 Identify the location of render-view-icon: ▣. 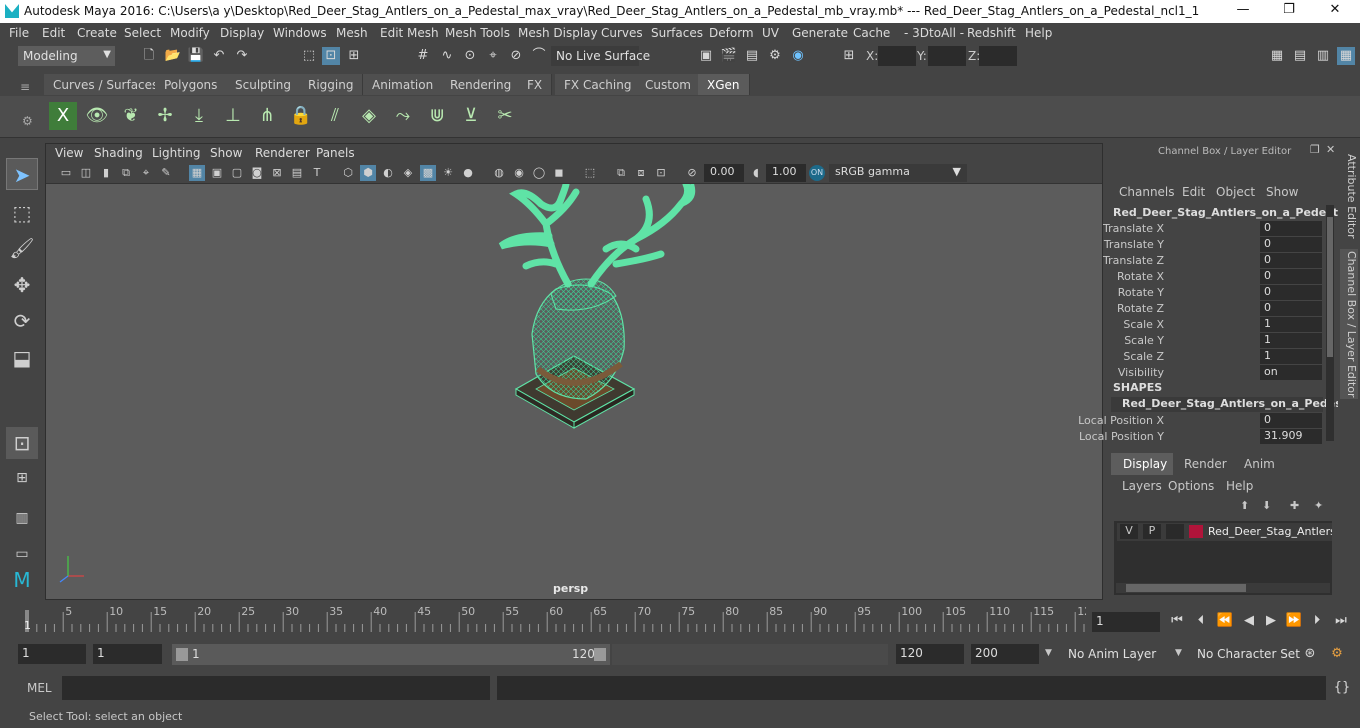
(706, 56).